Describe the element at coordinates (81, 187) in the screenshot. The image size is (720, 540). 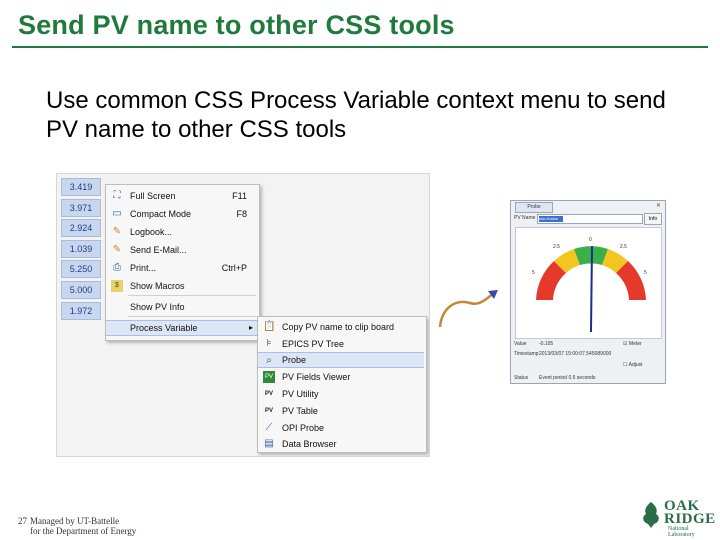
I see `pv-value-cell: 3.419` at that location.